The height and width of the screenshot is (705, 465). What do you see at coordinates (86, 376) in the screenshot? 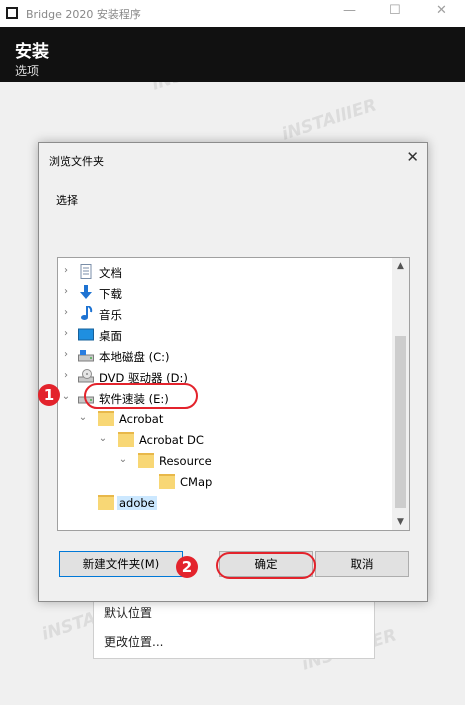
I see `dvd-drive-icon` at bounding box center [86, 376].